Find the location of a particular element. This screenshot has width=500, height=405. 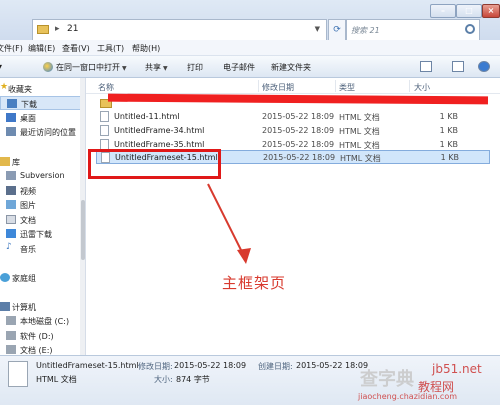

folder-icon is located at coordinates (43, 29).